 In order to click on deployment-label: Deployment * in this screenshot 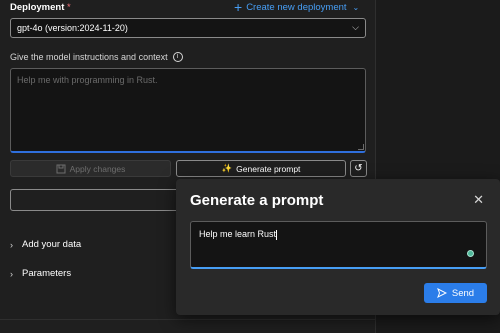, I will do `click(40, 7)`.